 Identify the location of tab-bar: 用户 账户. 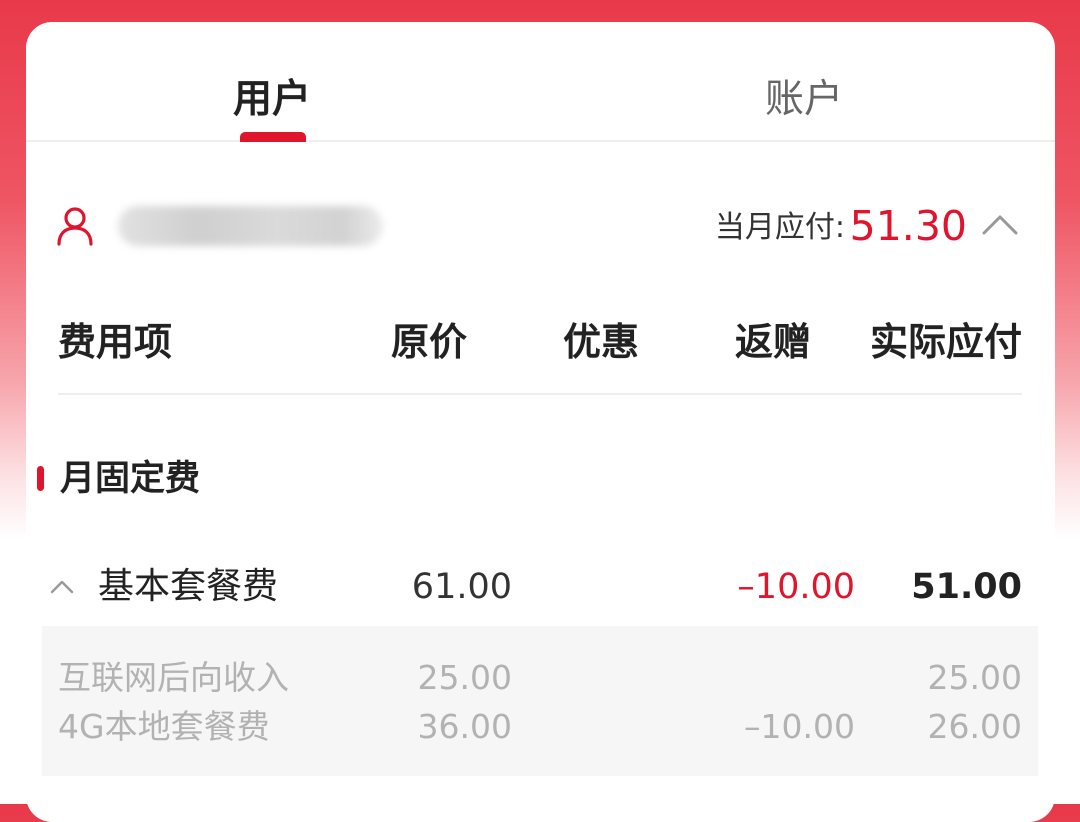
(540, 82).